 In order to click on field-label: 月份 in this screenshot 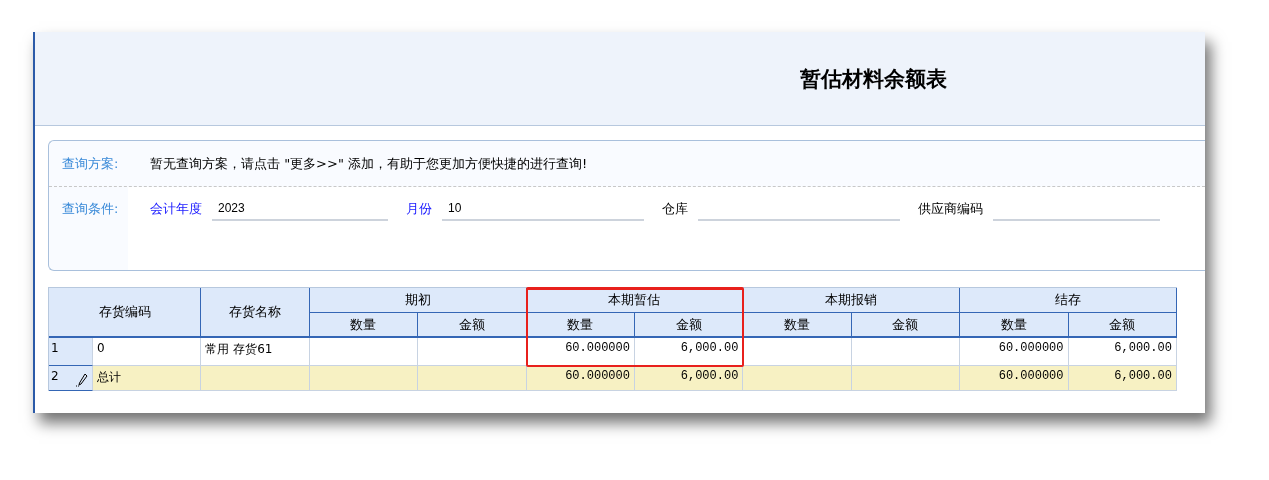, I will do `click(419, 209)`.